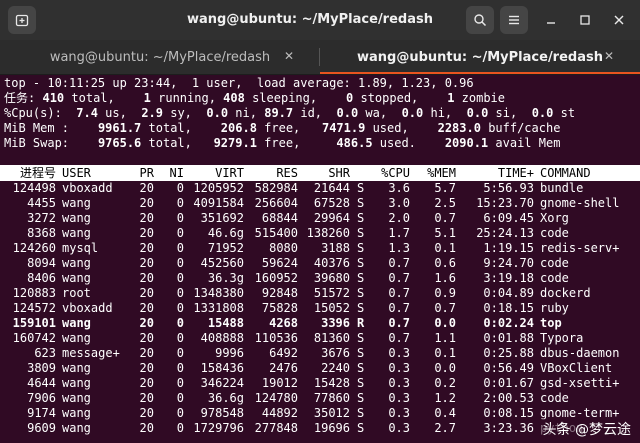  I want to click on mem-free-label: free,, so click(282, 128).